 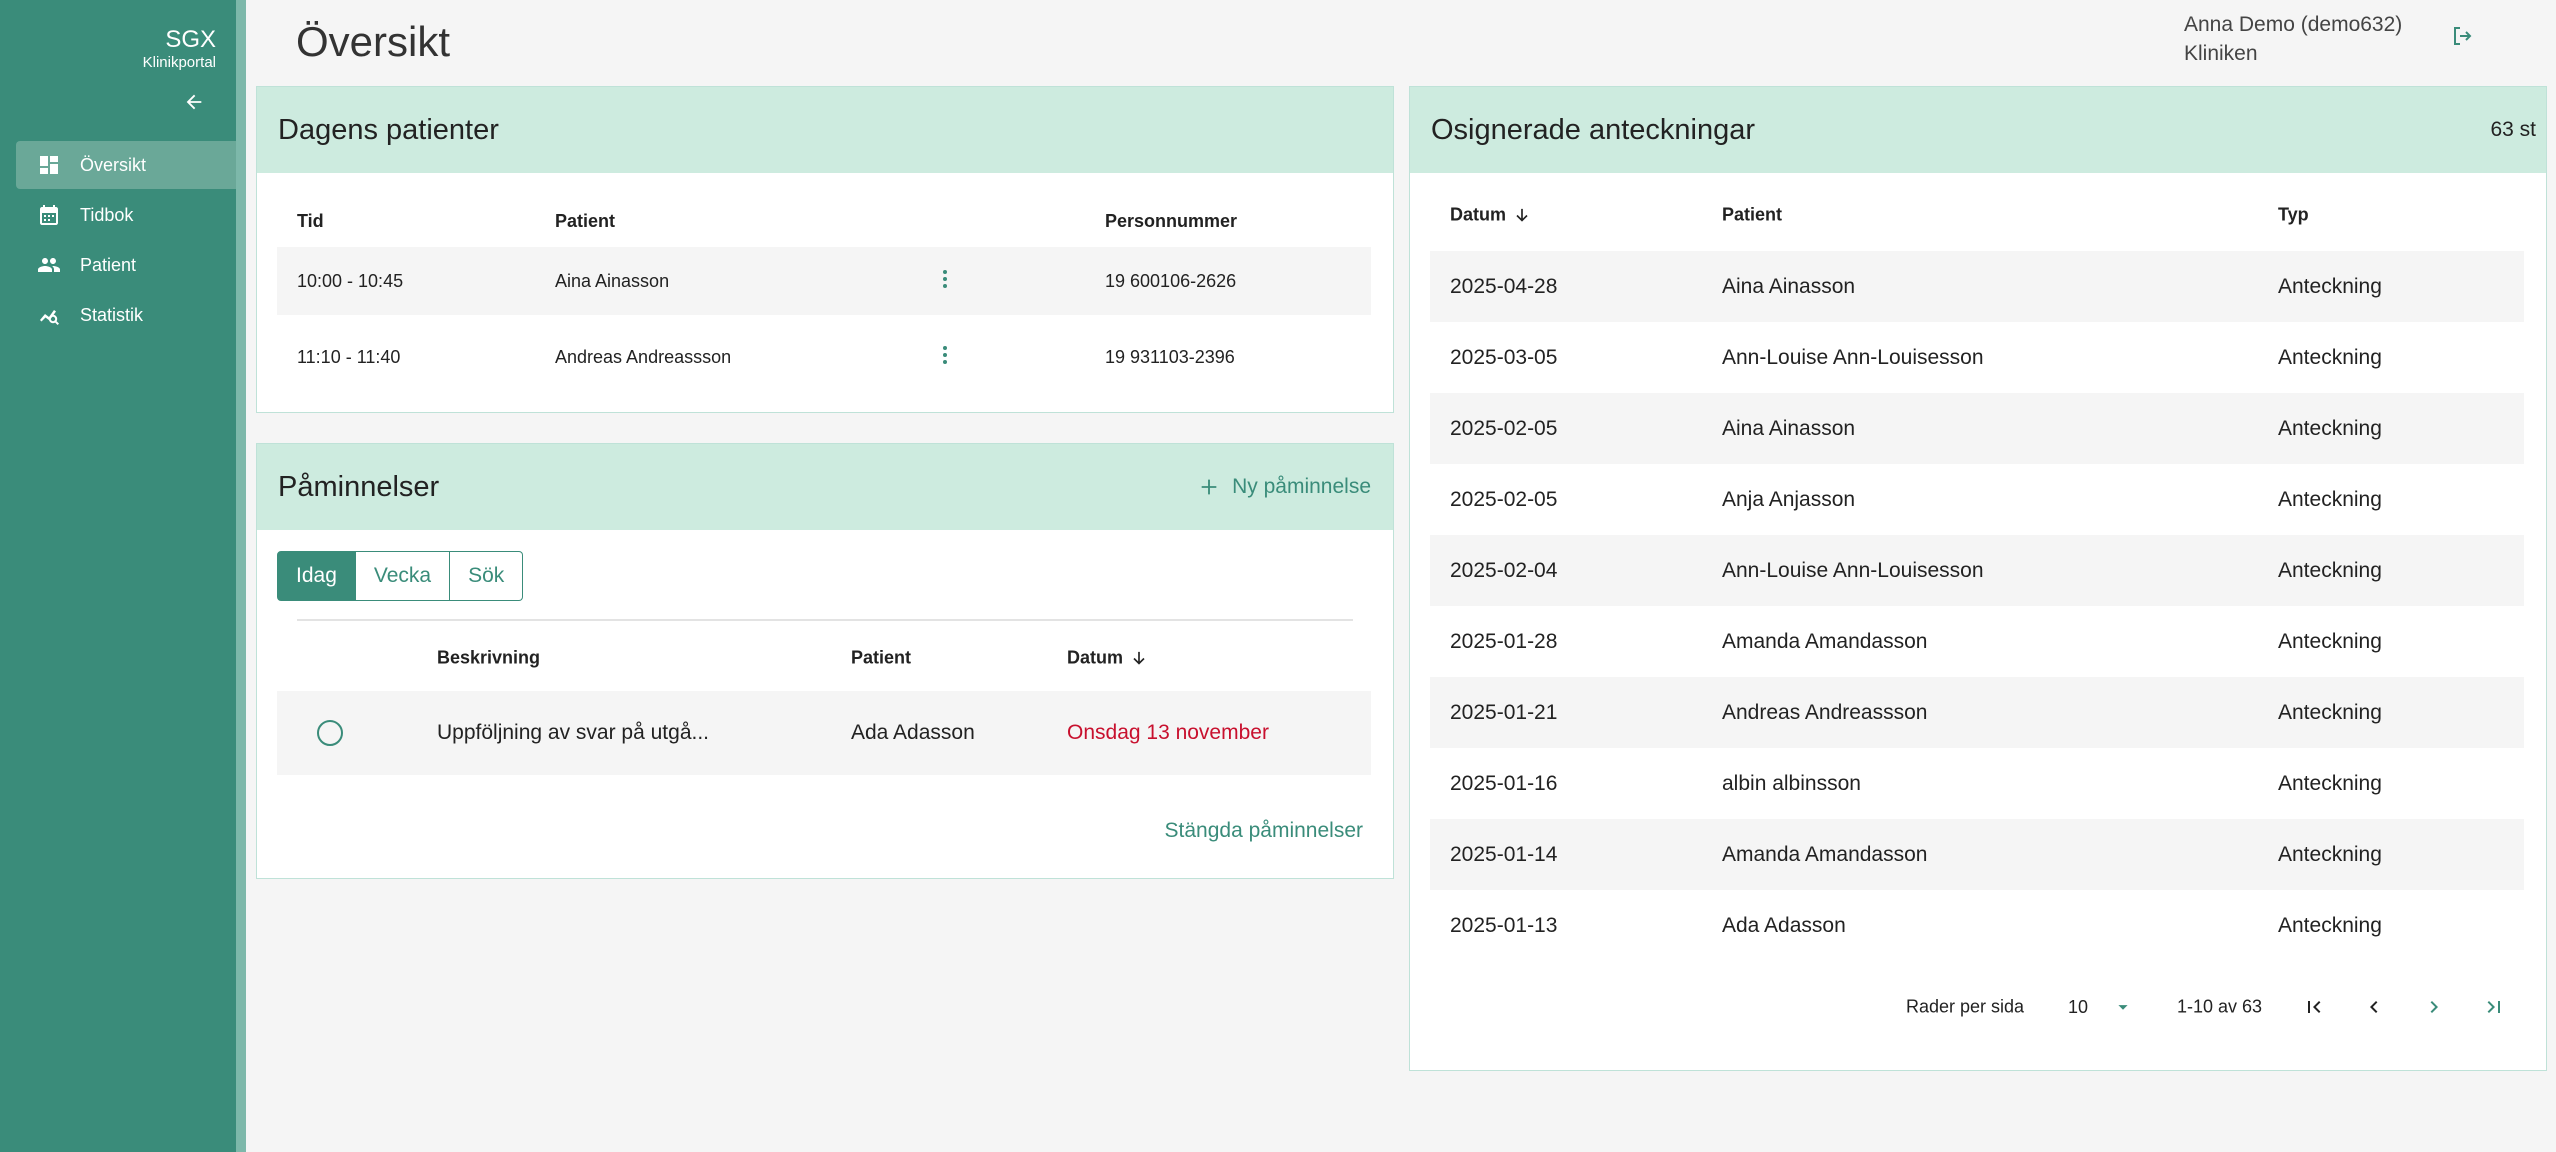 I want to click on unsigned-notes-header: Osignerade anteckningar 63 st, so click(x=1978, y=130).